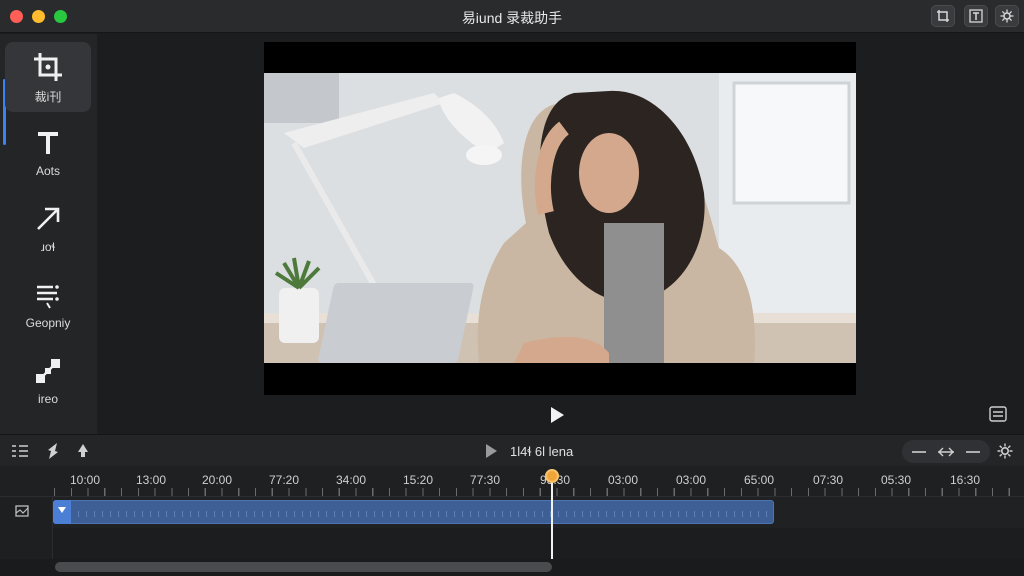 This screenshot has width=1024, height=576. I want to click on ruler-label: 34:00, so click(351, 480).